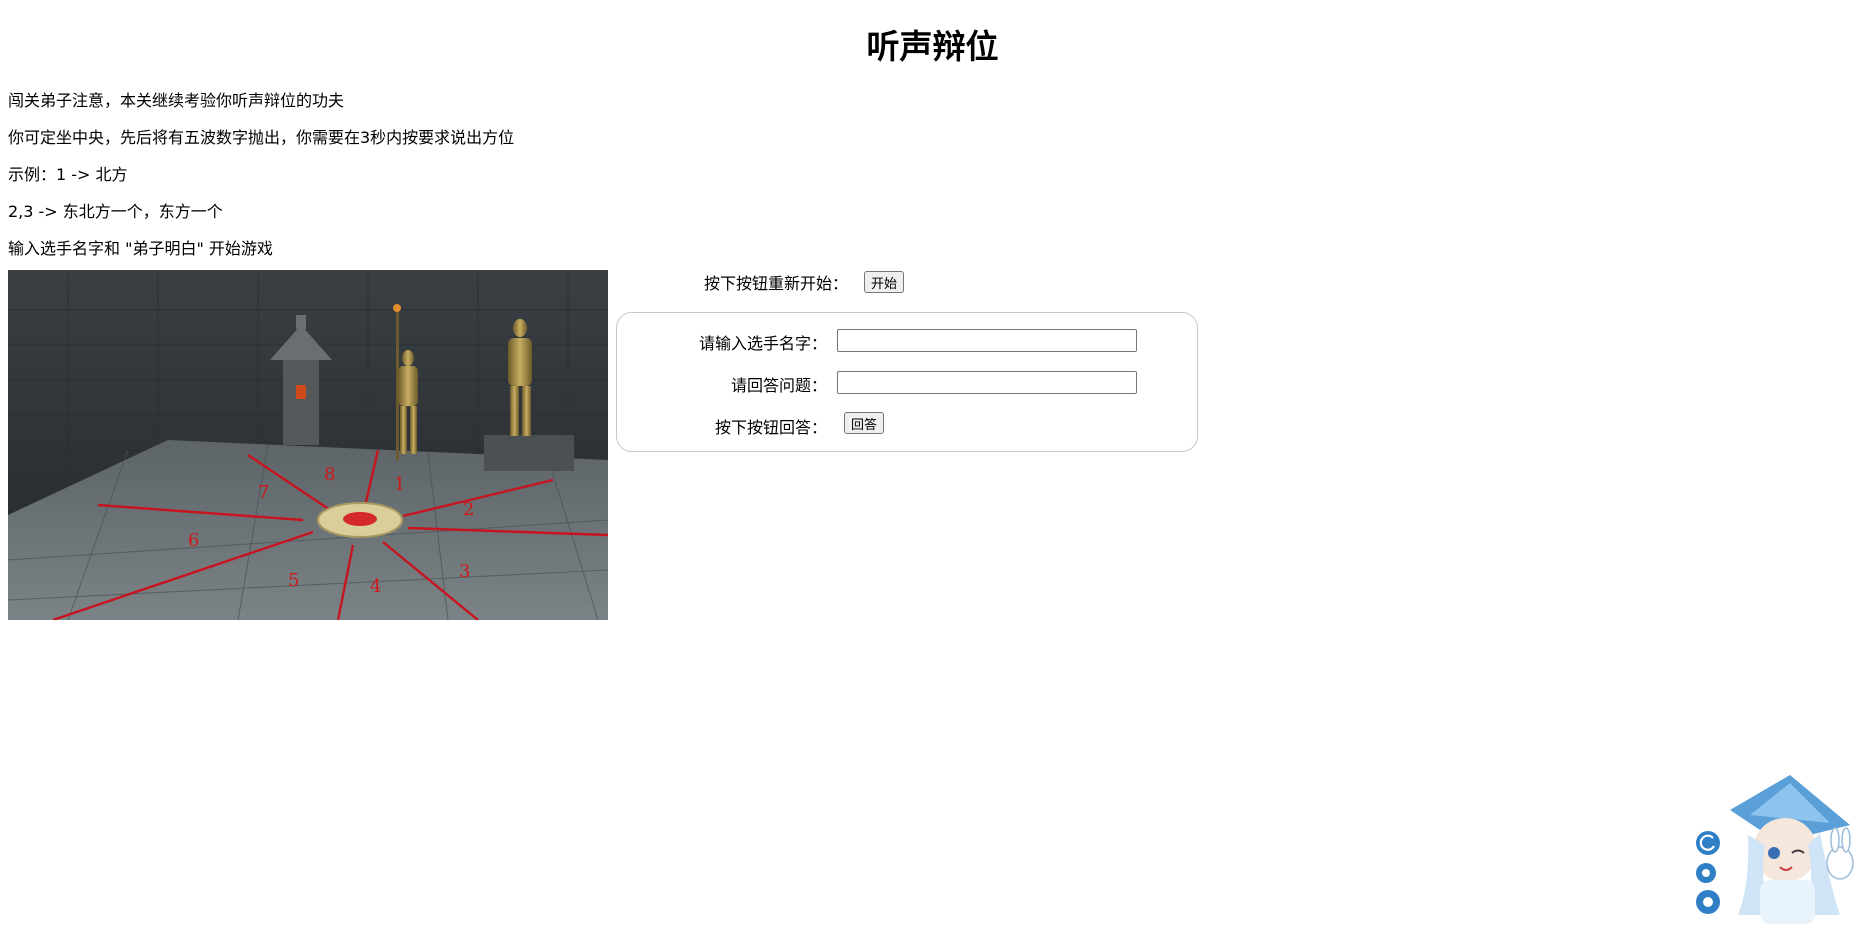 The height and width of the screenshot is (928, 1865). I want to click on intro-line: 2,3 -> 东北方一个，东方一个, so click(115, 211).